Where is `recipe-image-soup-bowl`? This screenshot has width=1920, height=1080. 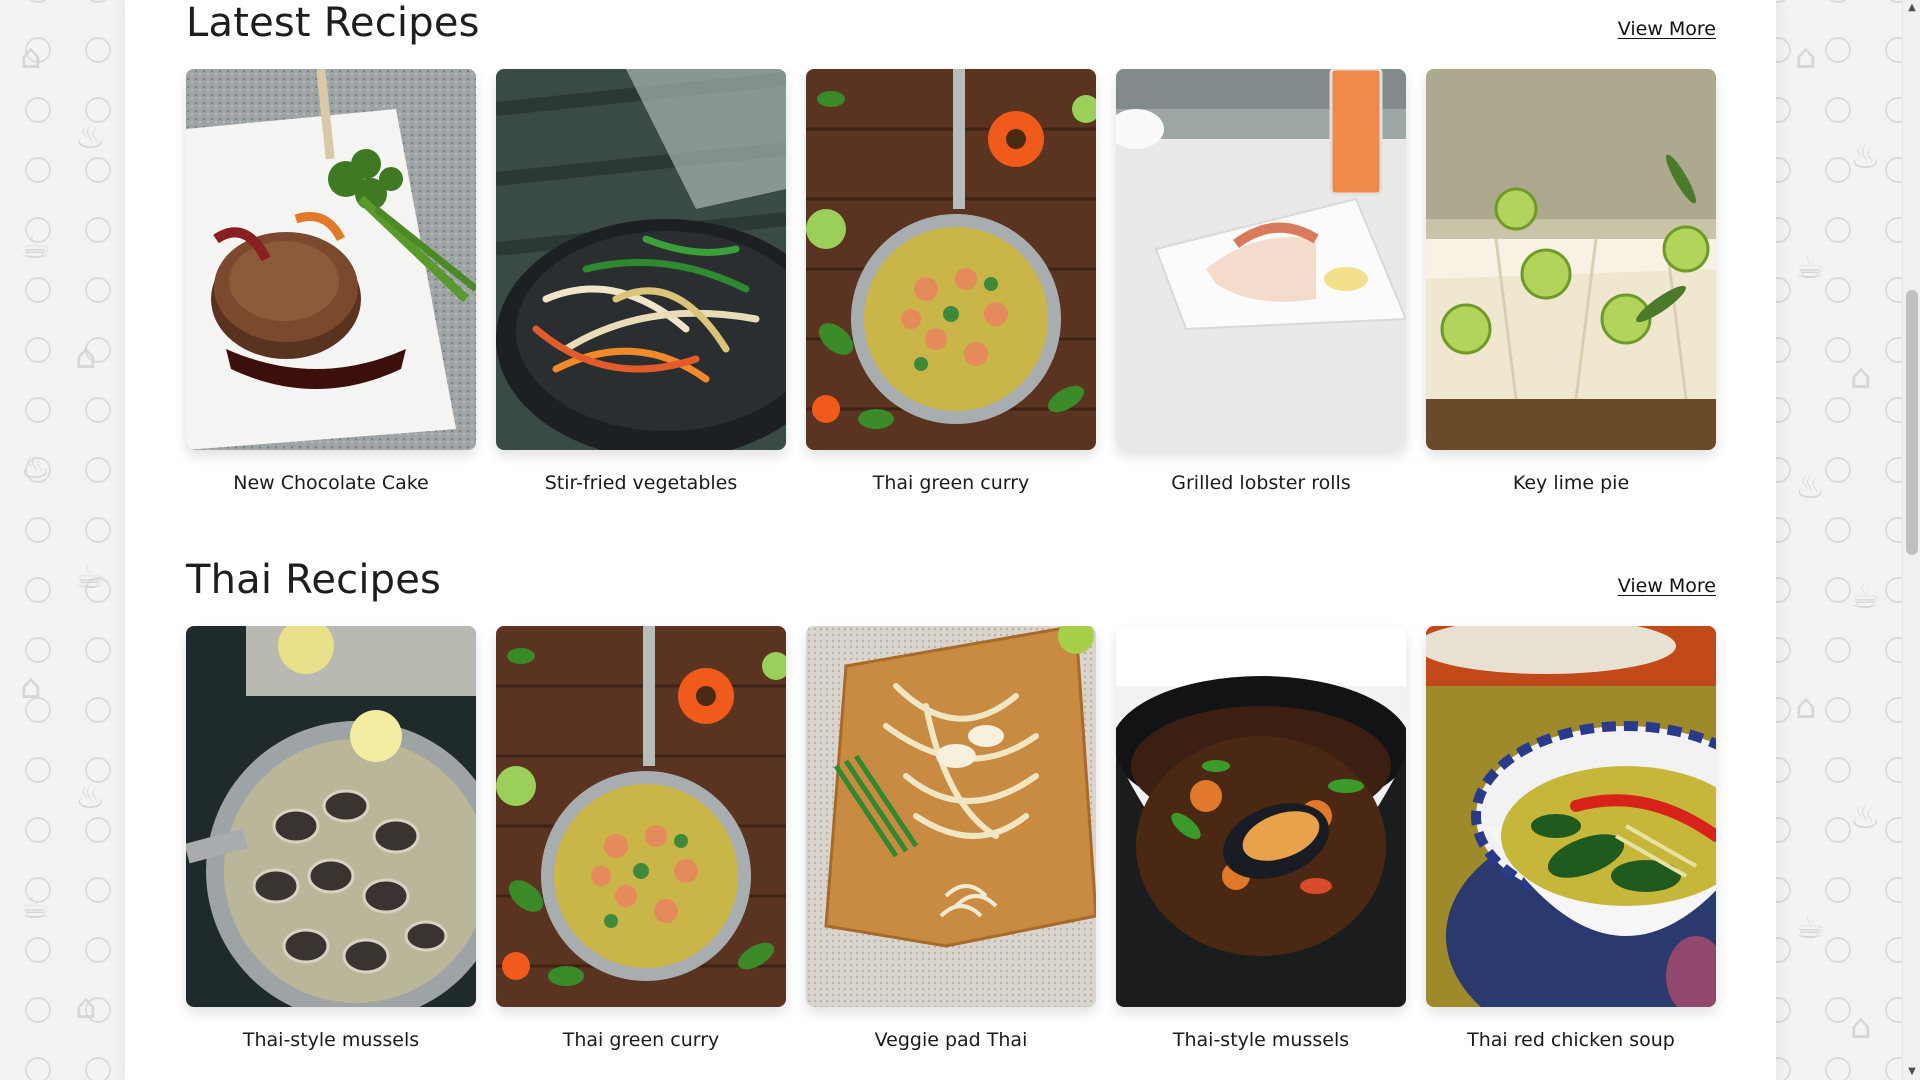
recipe-image-soup-bowl is located at coordinates (1571, 816).